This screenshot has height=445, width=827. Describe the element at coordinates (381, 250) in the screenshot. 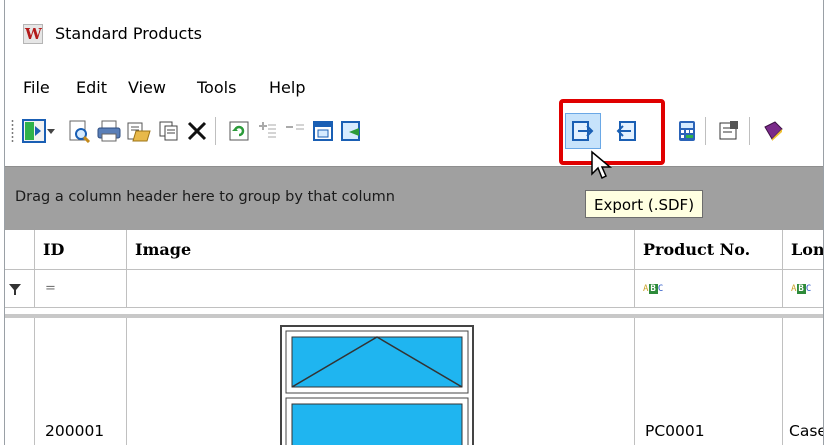

I see `column-header-image: Image` at that location.